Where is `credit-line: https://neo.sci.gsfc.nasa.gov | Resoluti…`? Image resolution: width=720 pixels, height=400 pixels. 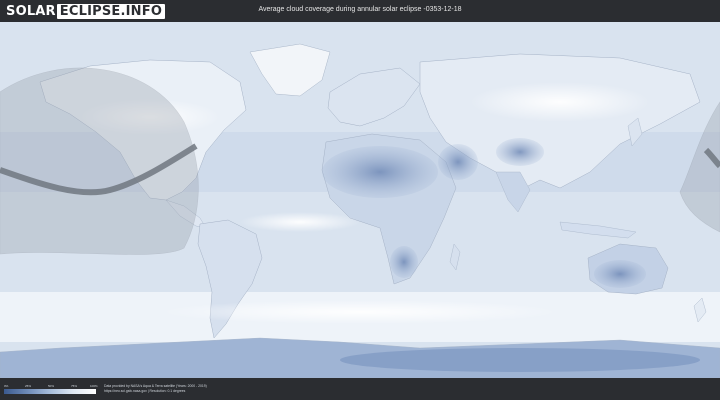 credit-line: https://neo.sci.gsfc.nasa.gov | Resoluti… is located at coordinates (145, 391).